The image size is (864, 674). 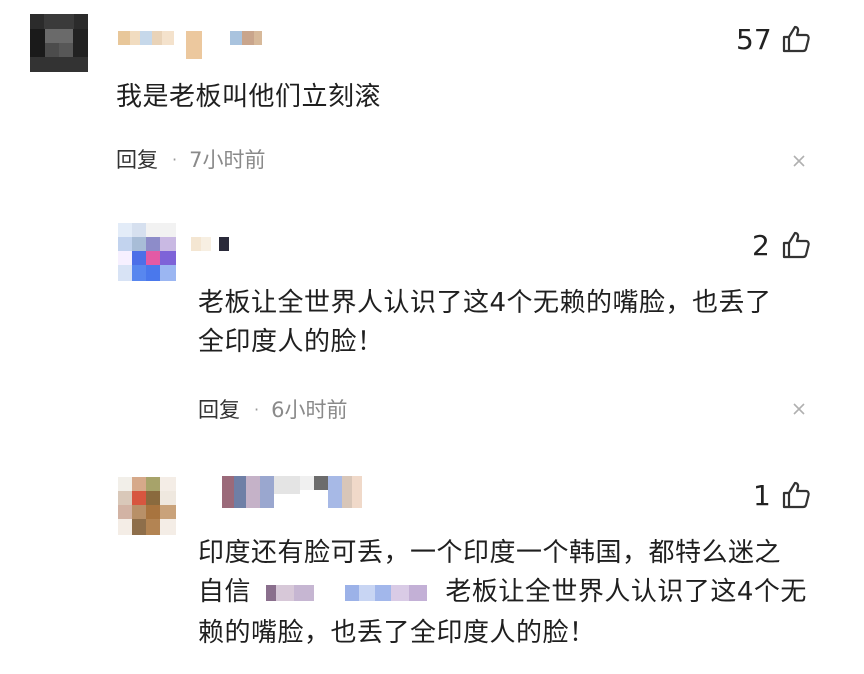 What do you see at coordinates (309, 410) in the screenshot?
I see `timestamp: 6小时前` at bounding box center [309, 410].